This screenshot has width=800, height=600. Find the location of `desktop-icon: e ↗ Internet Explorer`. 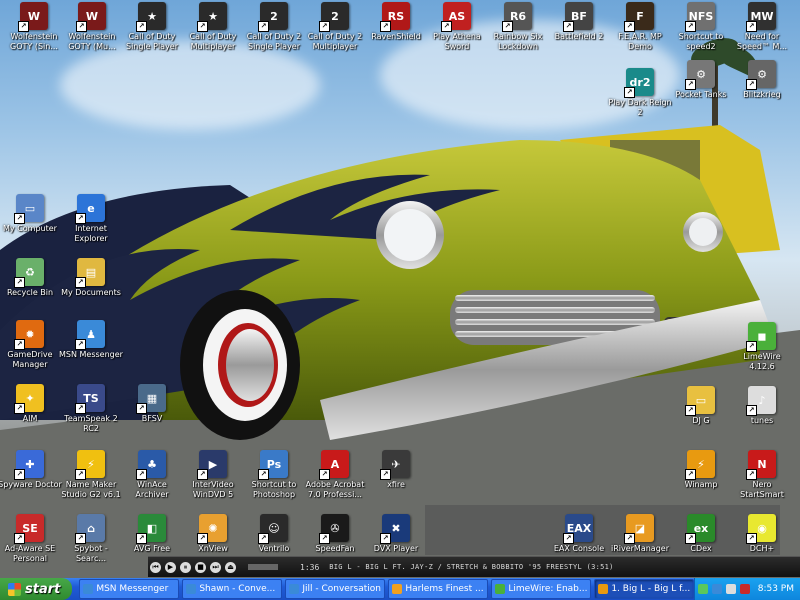

desktop-icon: e ↗ Internet Explorer is located at coordinates (91, 219).